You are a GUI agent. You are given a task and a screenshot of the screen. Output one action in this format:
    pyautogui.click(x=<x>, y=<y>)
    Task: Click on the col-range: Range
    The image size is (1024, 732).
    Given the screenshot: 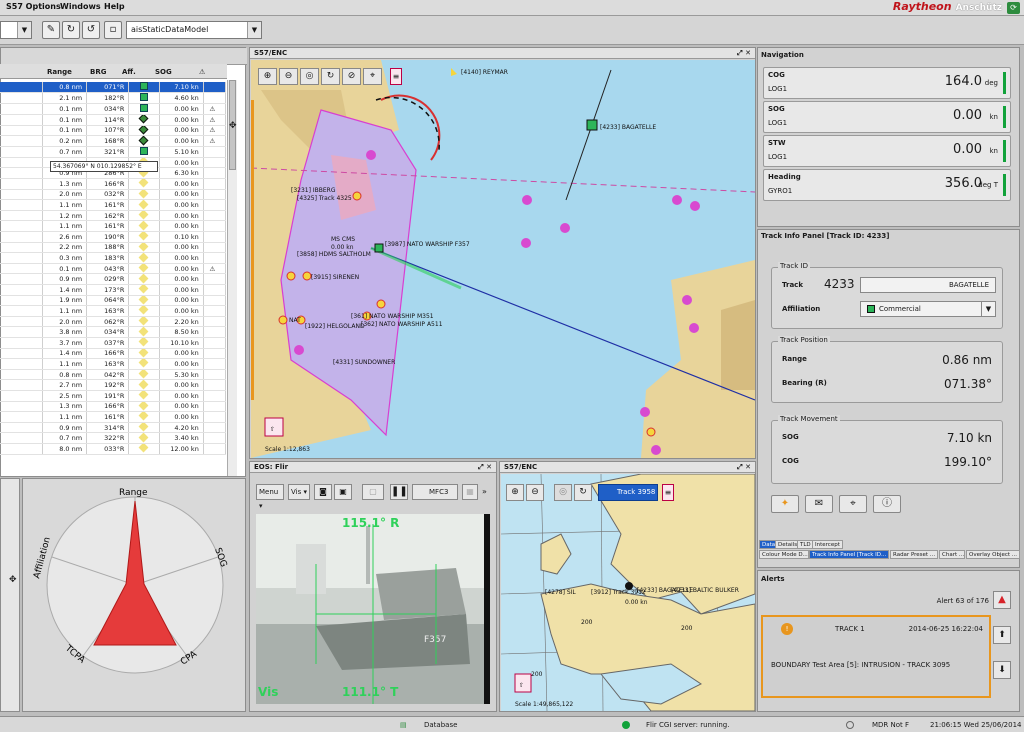 What is the action you would take?
    pyautogui.click(x=59, y=72)
    